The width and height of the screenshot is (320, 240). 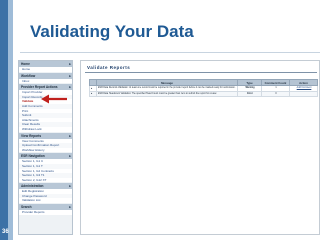 I want to click on panel-title-divider, so click(x=201, y=72).